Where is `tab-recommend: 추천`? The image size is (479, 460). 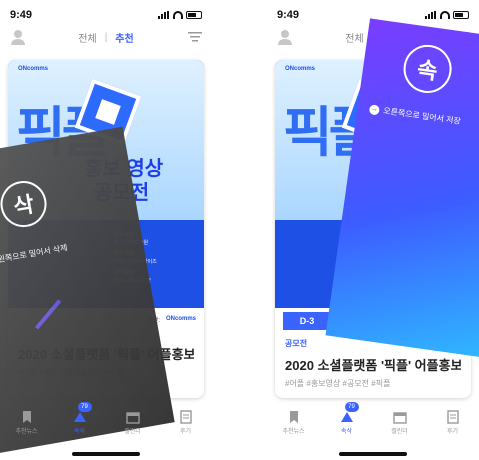 tab-recommend: 추천 is located at coordinates (124, 37).